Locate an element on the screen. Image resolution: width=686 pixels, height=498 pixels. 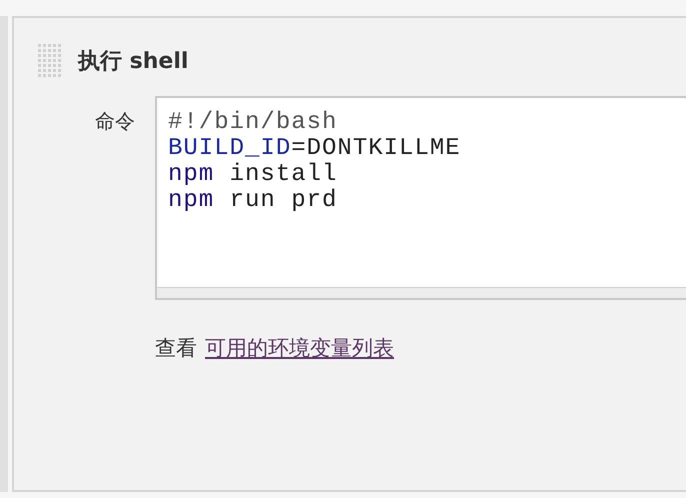
code-line: npm run prd is located at coordinates (253, 201).